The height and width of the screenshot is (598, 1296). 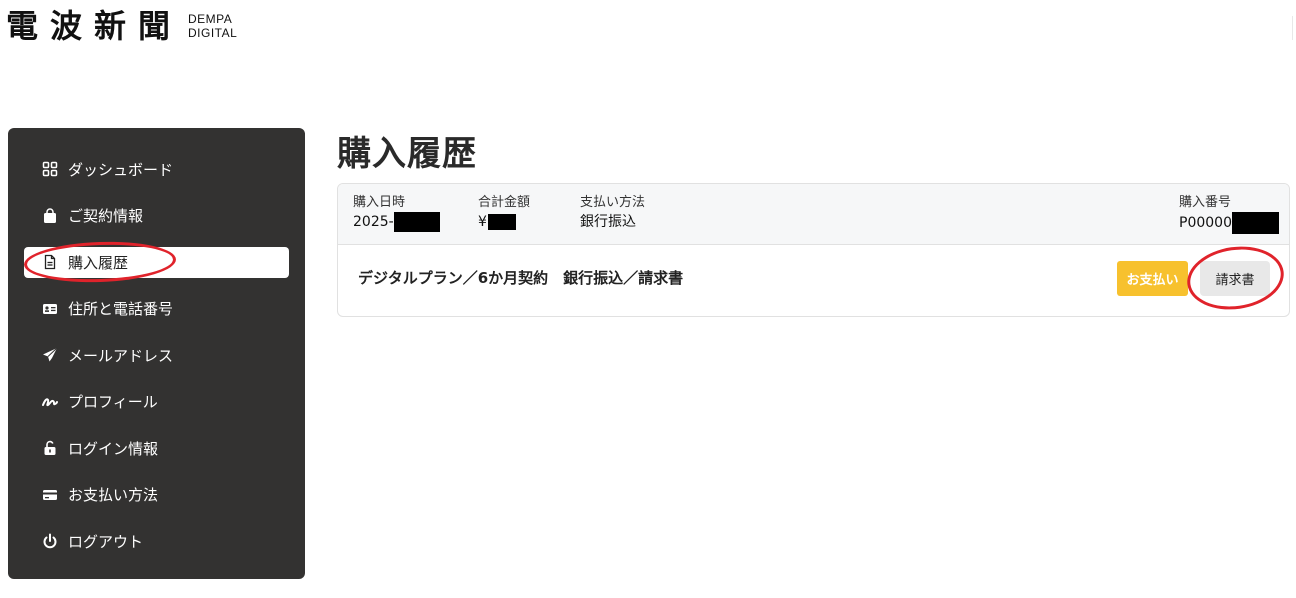 What do you see at coordinates (504, 202) in the screenshot?
I see `order-total-label: 合計金額` at bounding box center [504, 202].